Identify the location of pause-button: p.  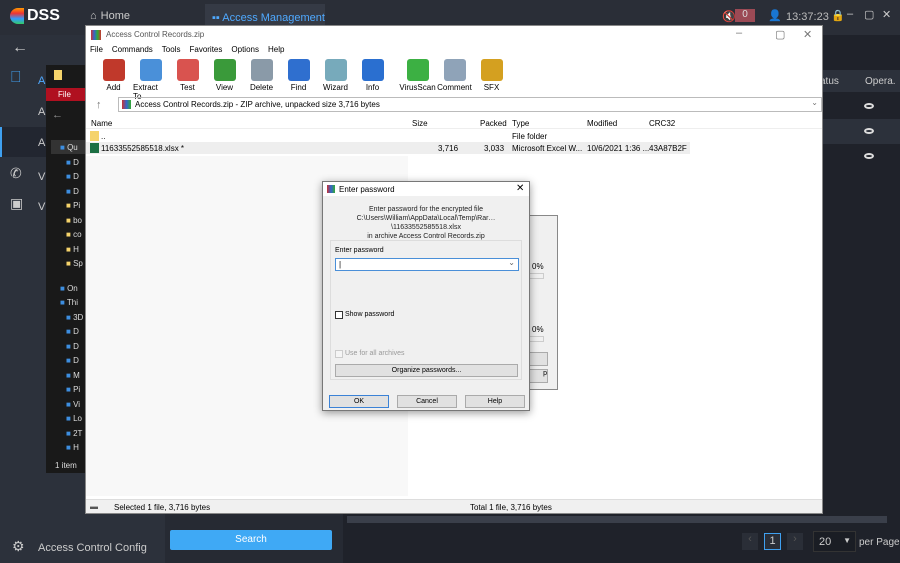
(538, 376).